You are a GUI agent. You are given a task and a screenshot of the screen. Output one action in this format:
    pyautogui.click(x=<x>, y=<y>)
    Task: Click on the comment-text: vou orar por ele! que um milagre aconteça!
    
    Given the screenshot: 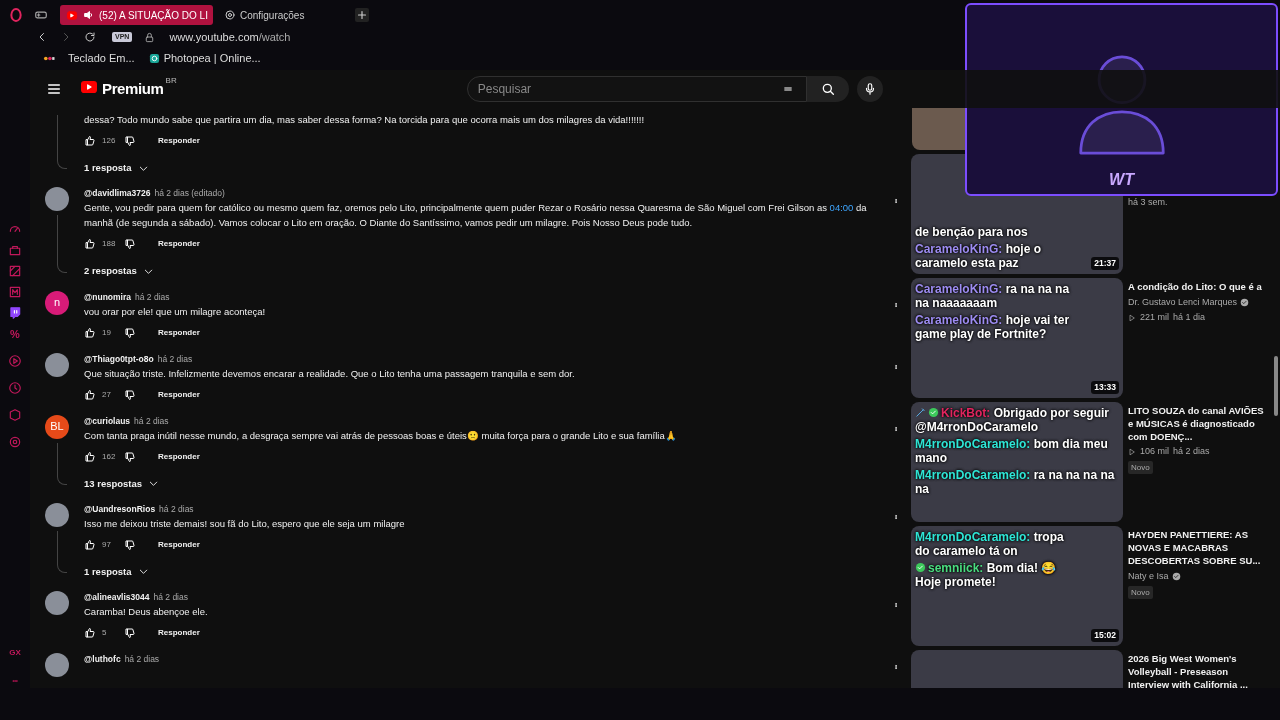 What is the action you would take?
    pyautogui.click(x=175, y=311)
    